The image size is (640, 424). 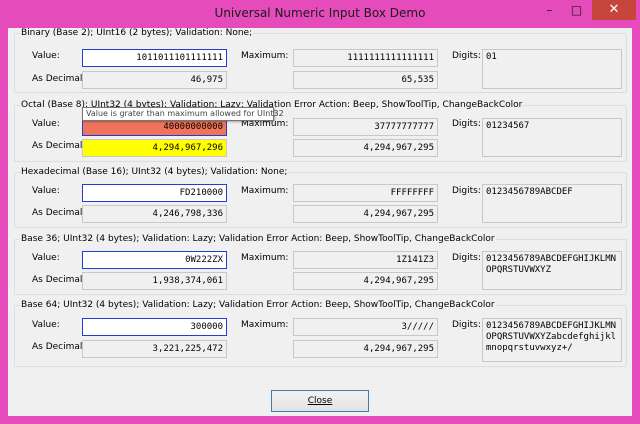 What do you see at coordinates (365, 260) in the screenshot?
I see `maximum-field: 1Z141Z3` at bounding box center [365, 260].